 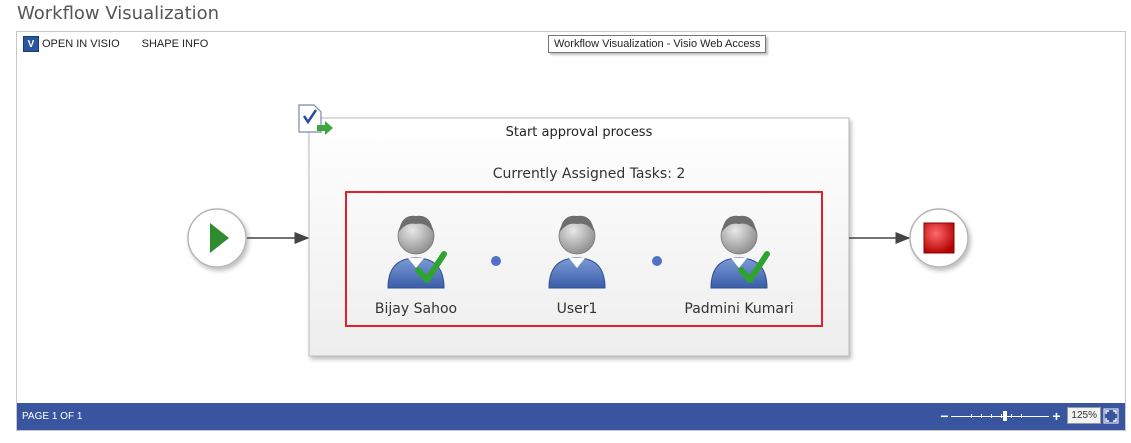 I want to click on assignee-name: Bijay Sahoo, so click(x=416, y=309).